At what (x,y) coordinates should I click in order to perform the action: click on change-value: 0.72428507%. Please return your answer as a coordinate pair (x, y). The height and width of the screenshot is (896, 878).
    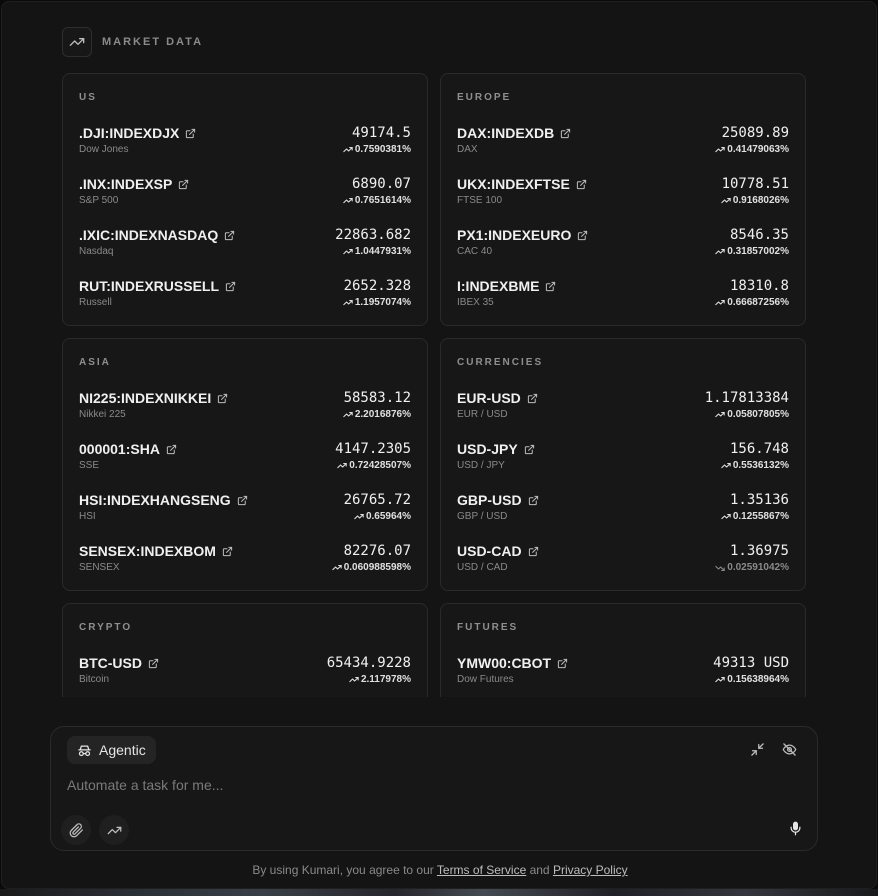
    Looking at the image, I should click on (374, 465).